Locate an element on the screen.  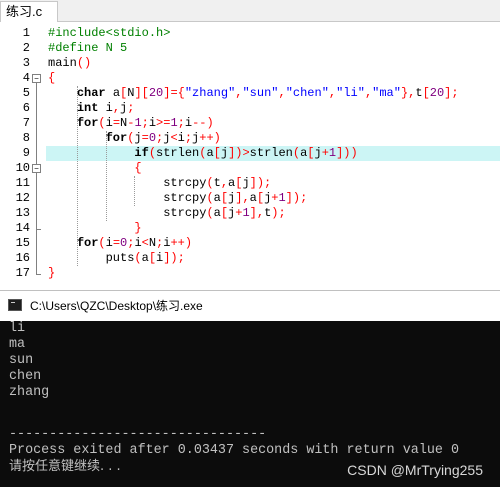
code-line: strcpy(t,a[j]); is located at coordinates (159, 183).